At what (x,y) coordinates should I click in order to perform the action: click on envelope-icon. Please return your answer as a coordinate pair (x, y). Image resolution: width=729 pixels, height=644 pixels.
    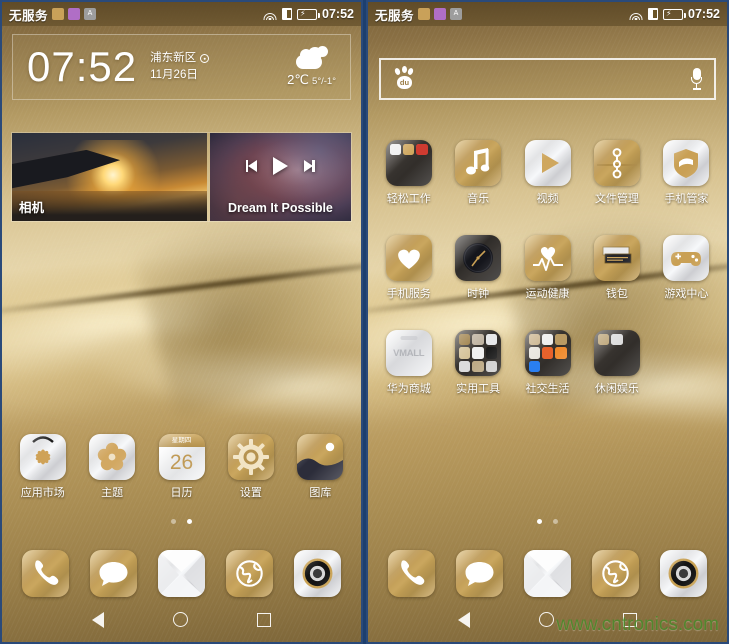
    Looking at the image, I should click on (181, 573).